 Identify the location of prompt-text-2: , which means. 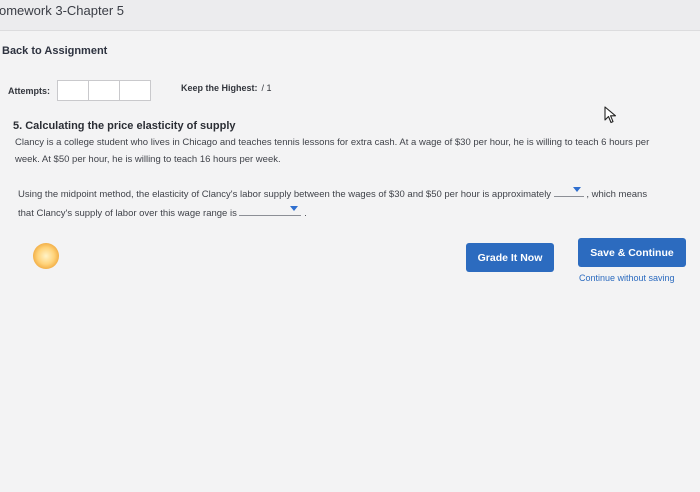
(617, 194).